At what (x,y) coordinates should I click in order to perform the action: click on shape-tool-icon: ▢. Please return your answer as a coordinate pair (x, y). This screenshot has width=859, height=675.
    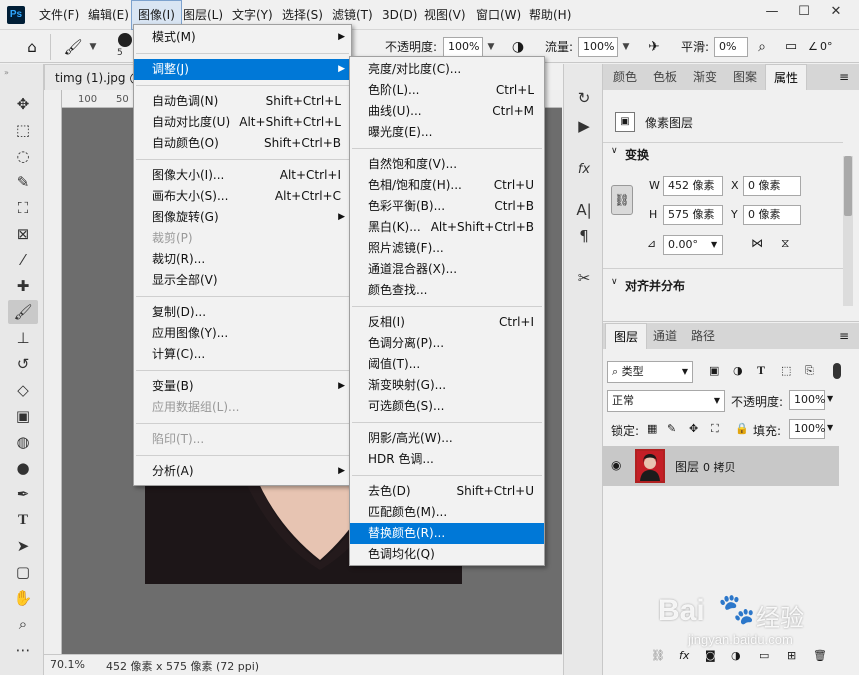
    Looking at the image, I should click on (23, 572).